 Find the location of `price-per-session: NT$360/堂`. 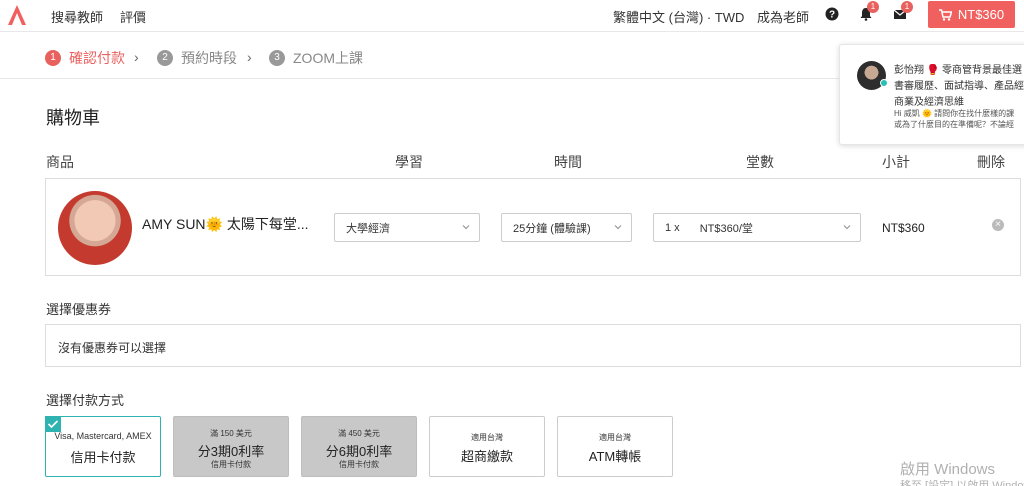

price-per-session: NT$360/堂 is located at coordinates (726, 228).